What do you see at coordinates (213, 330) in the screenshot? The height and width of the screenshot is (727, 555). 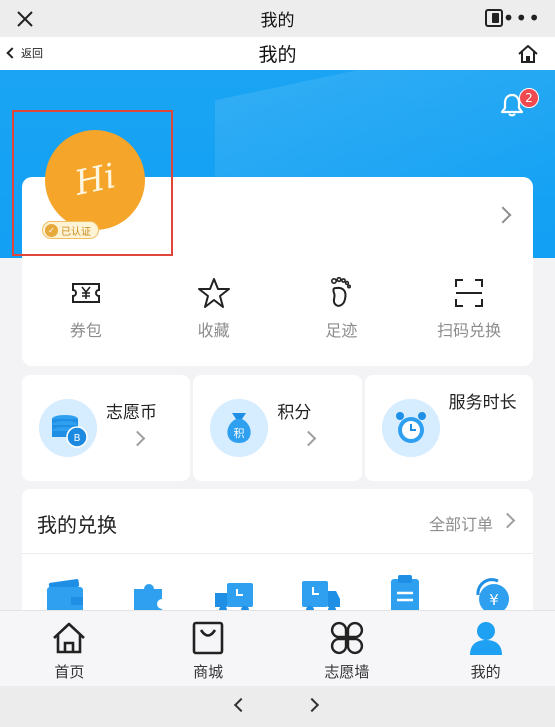 I see `quick-link-label: 收藏` at bounding box center [213, 330].